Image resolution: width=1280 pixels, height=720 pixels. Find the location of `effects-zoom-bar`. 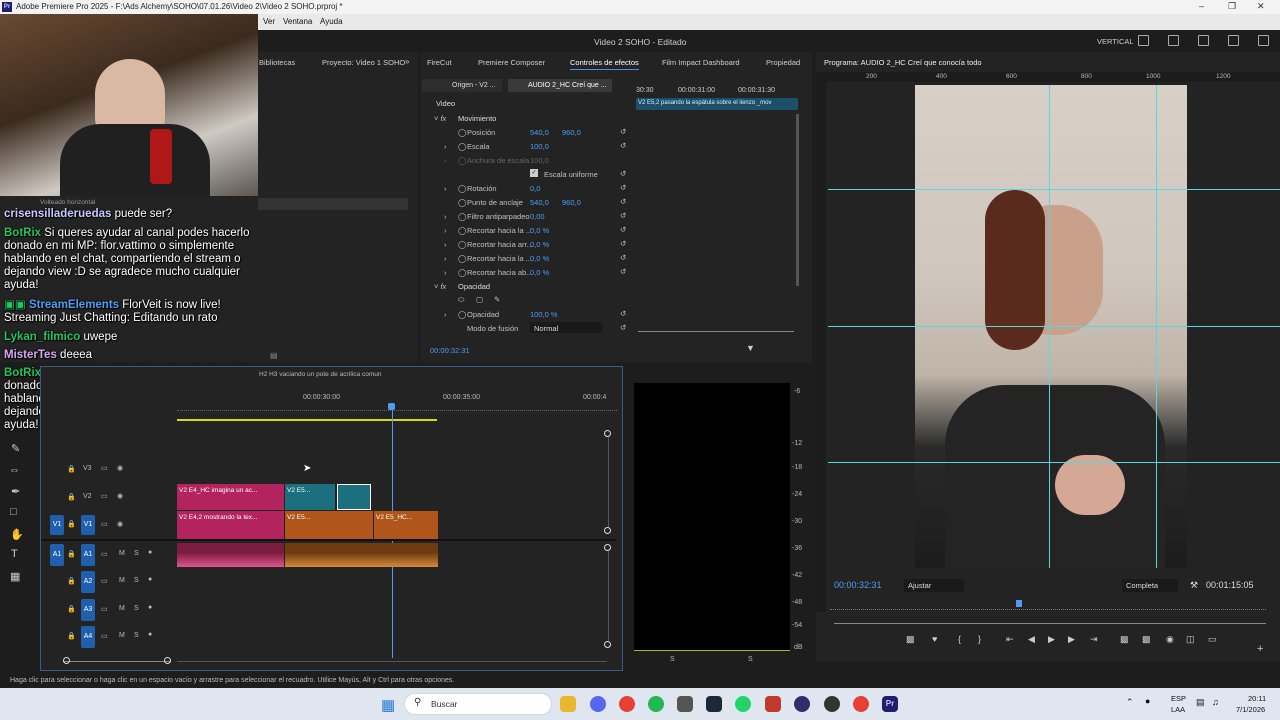

effects-zoom-bar is located at coordinates (716, 331).